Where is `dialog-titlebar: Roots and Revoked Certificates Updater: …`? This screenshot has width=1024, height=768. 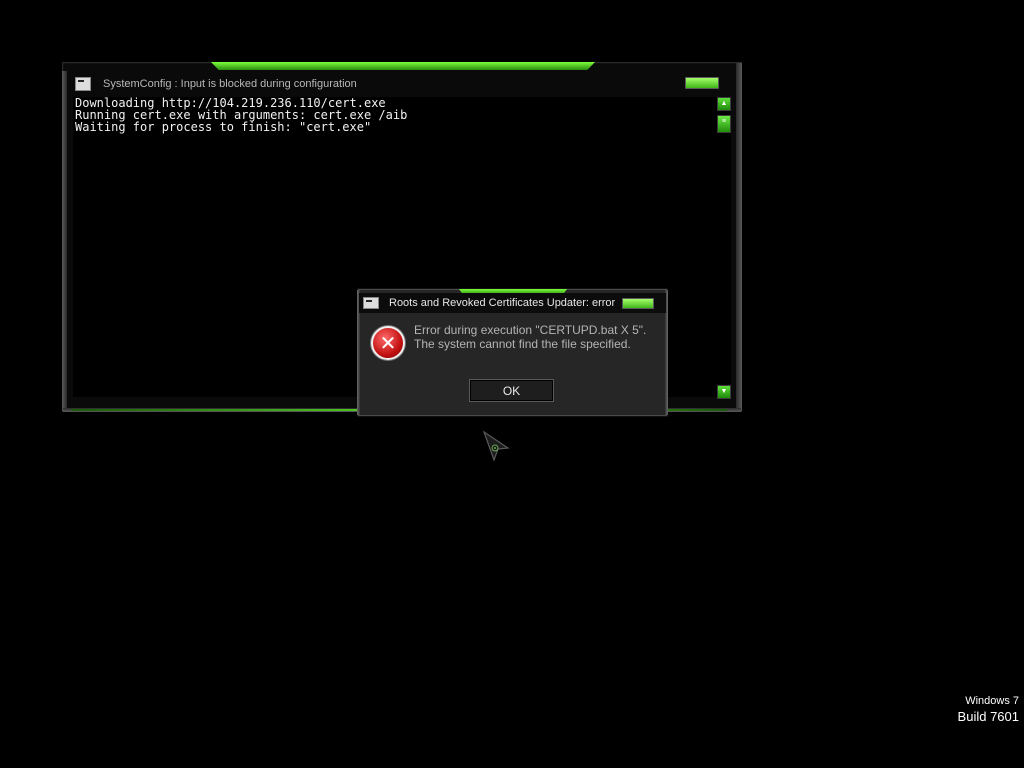 dialog-titlebar: Roots and Revoked Certificates Updater: … is located at coordinates (512, 303).